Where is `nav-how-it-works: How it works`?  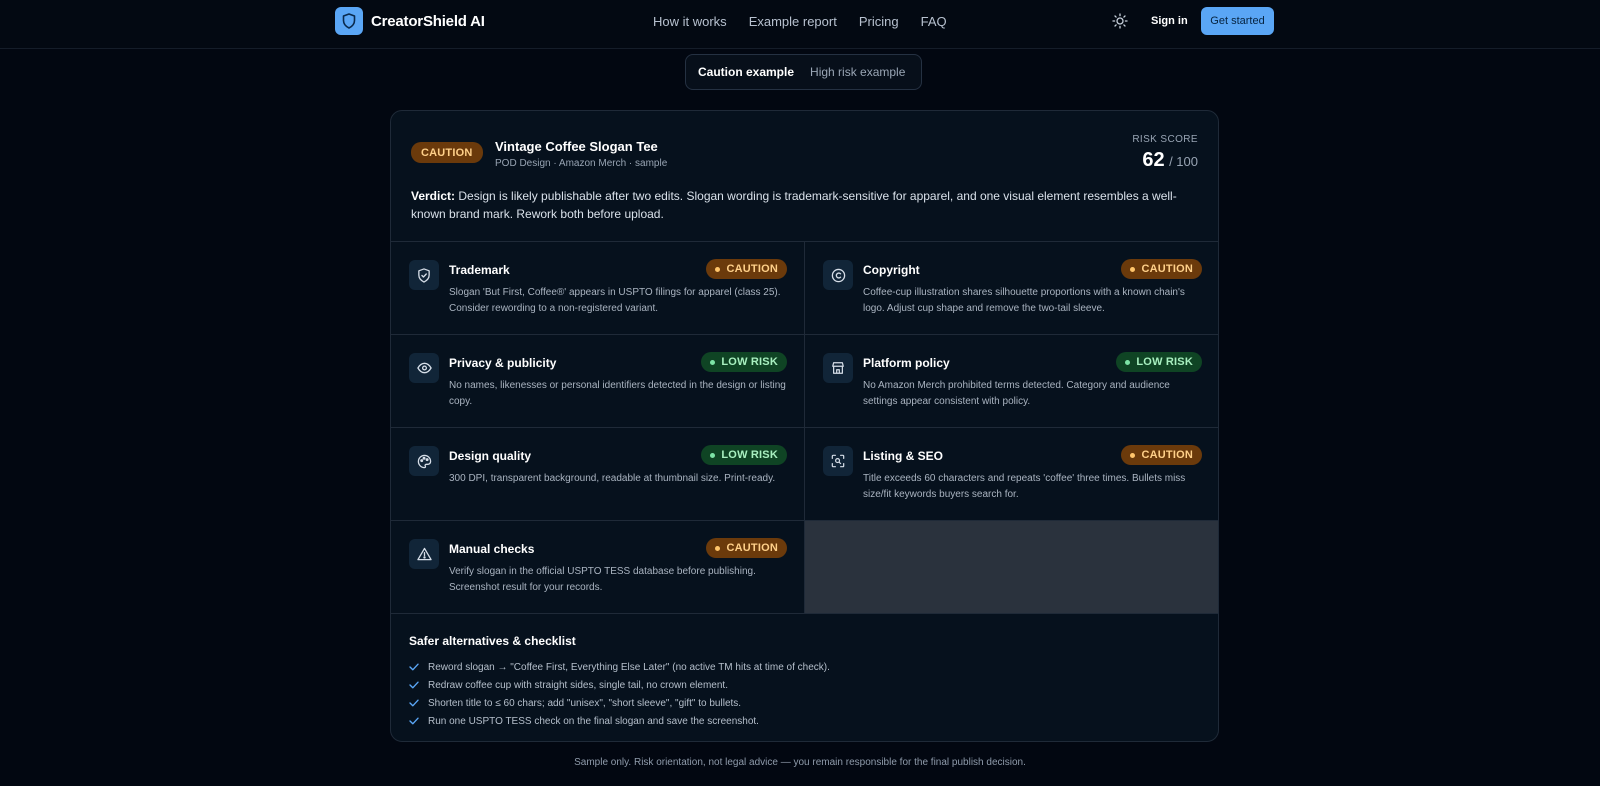
nav-how-it-works: How it works is located at coordinates (690, 21).